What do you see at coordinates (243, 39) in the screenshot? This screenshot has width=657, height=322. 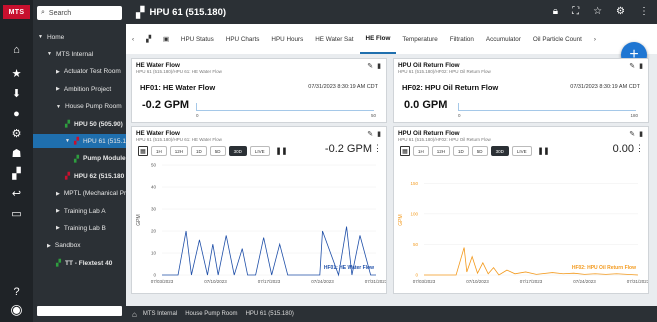 I see `tab-hpu-charts: HPU Charts` at bounding box center [243, 39].